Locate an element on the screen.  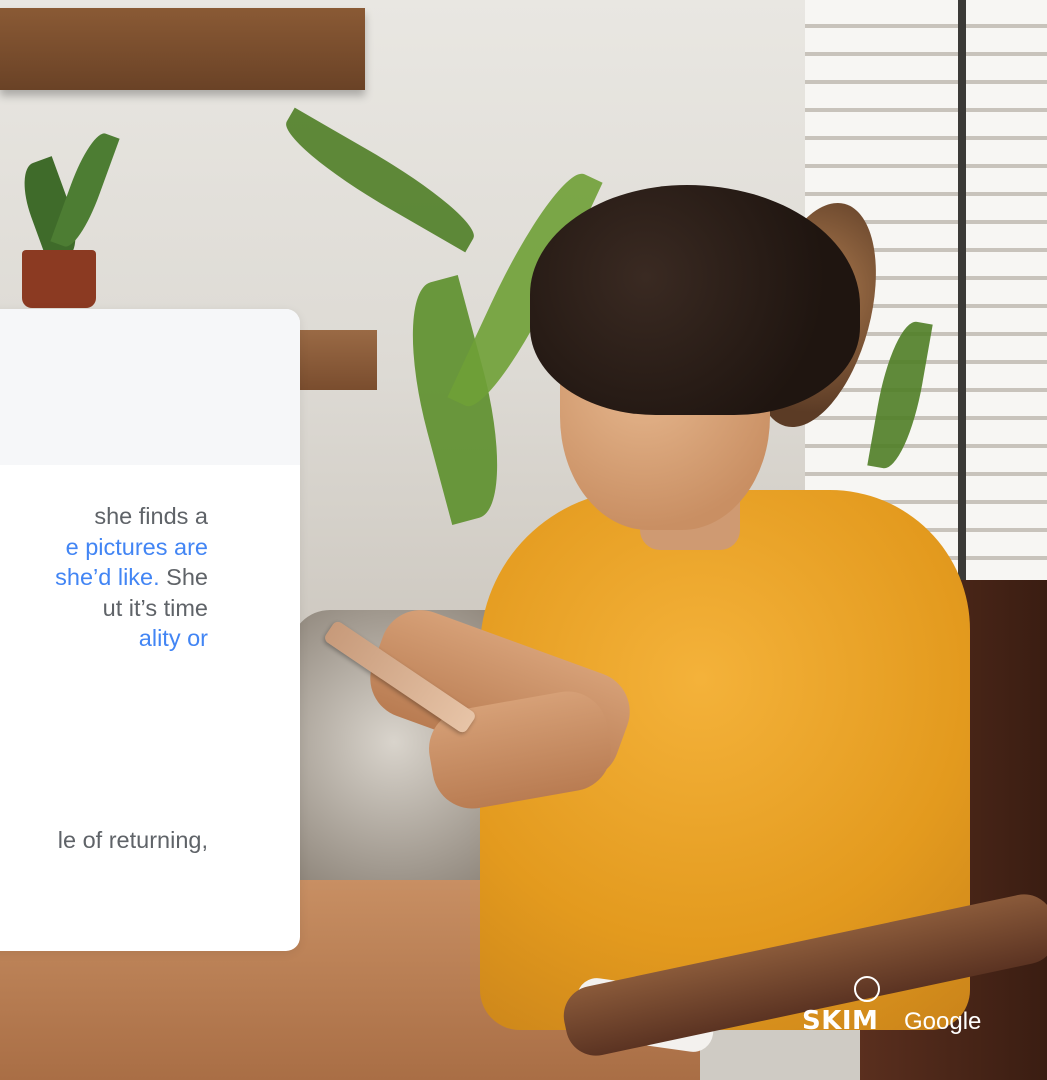
text-line: she’d like. She is located at coordinates (104, 577).